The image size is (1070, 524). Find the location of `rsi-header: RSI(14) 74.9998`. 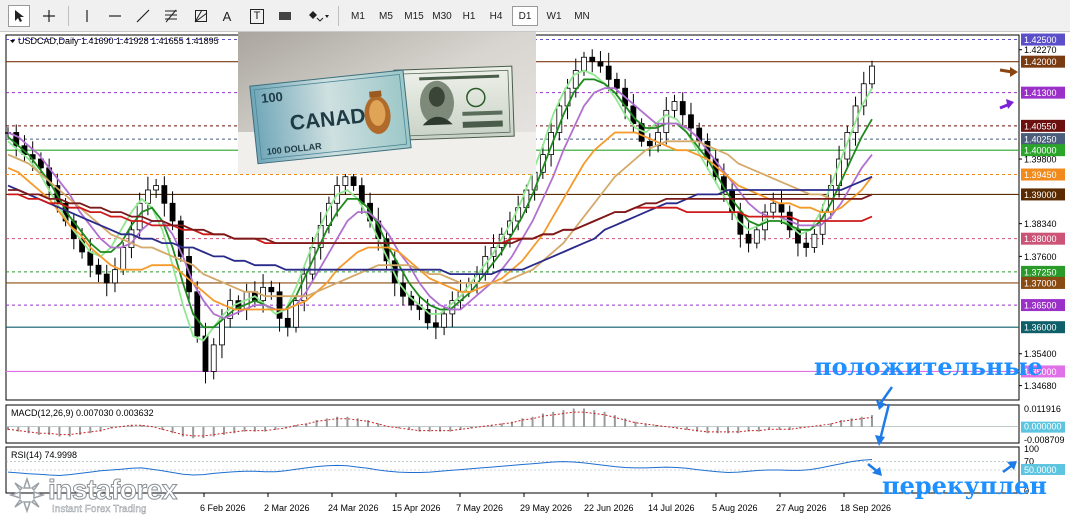

rsi-header: RSI(14) 74.9998 is located at coordinates (44, 455).